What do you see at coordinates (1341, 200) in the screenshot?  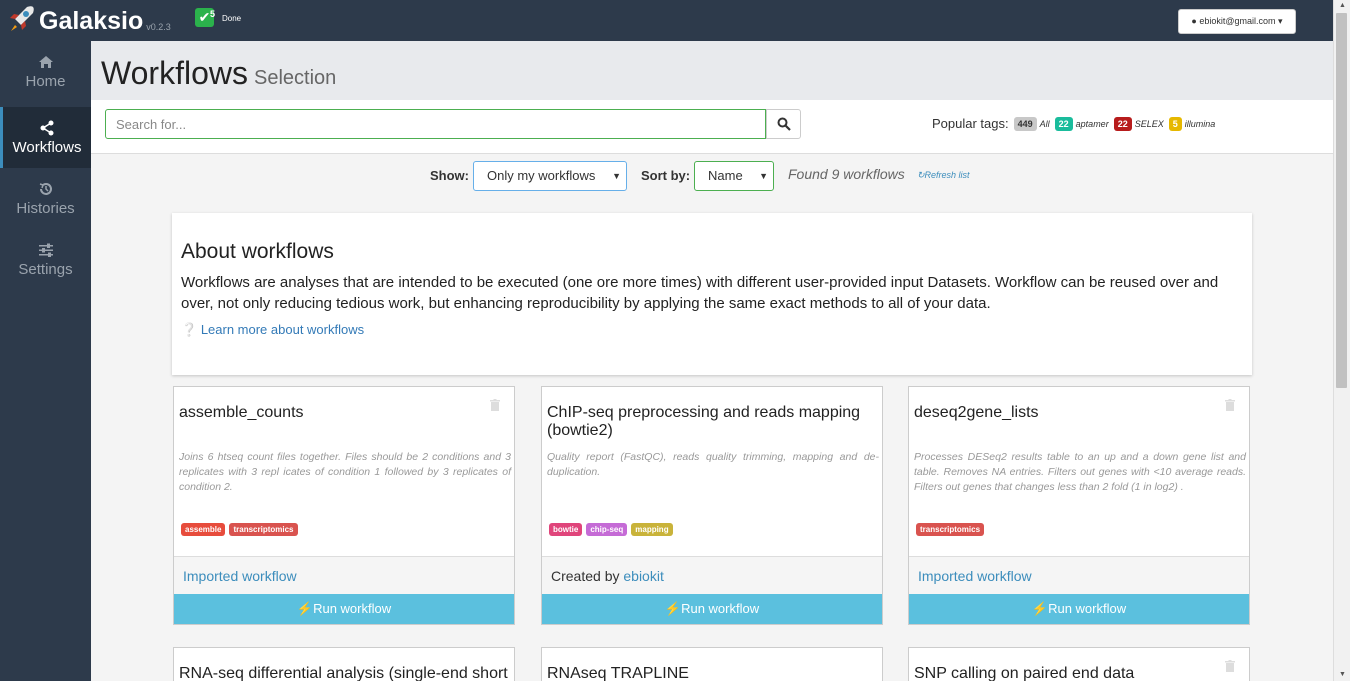 I see `scrollbar-thumb` at bounding box center [1341, 200].